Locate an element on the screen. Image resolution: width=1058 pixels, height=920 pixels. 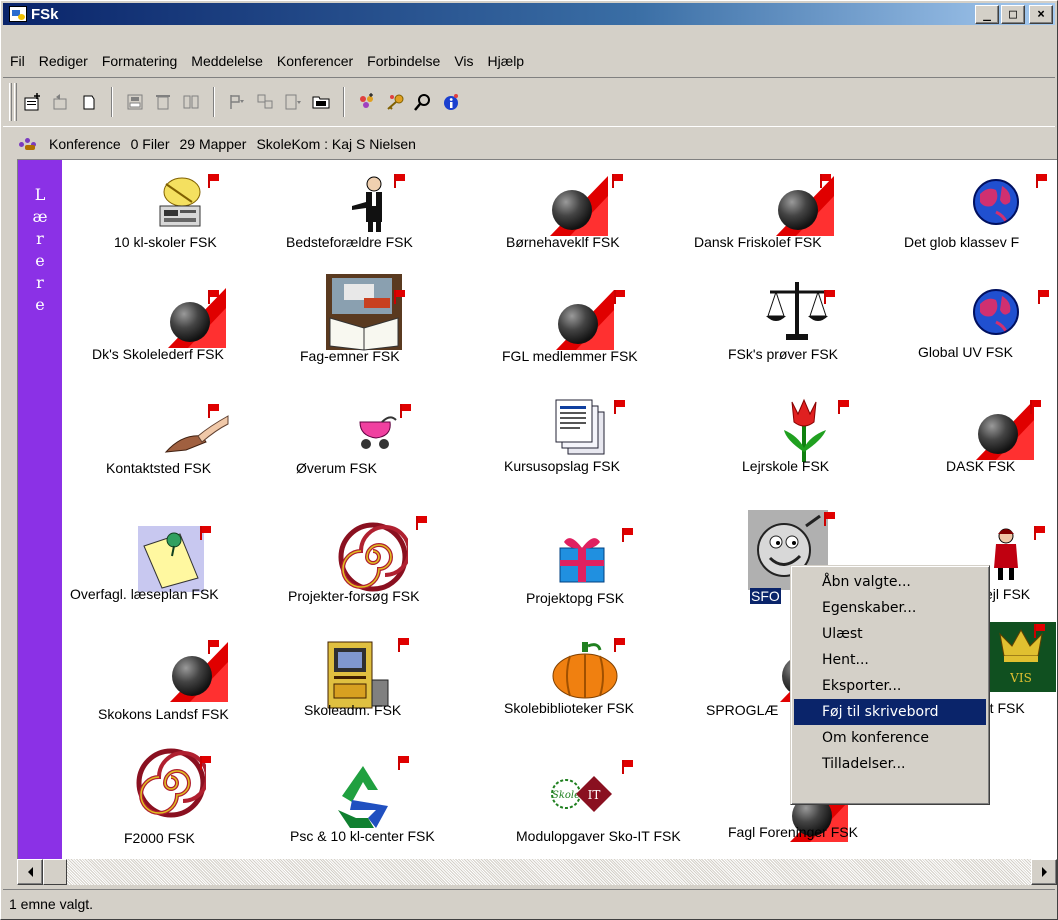
conference-label: Skolebiblioteker FSK is located at coordinates (569, 708).